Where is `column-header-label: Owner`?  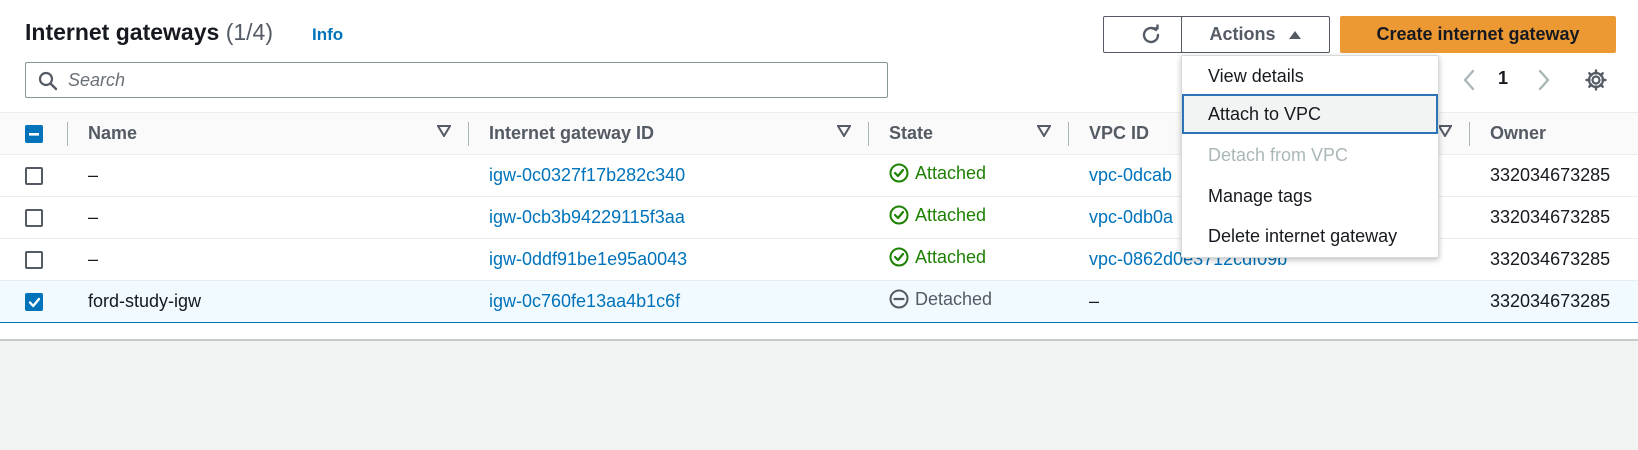
column-header-label: Owner is located at coordinates (1518, 133).